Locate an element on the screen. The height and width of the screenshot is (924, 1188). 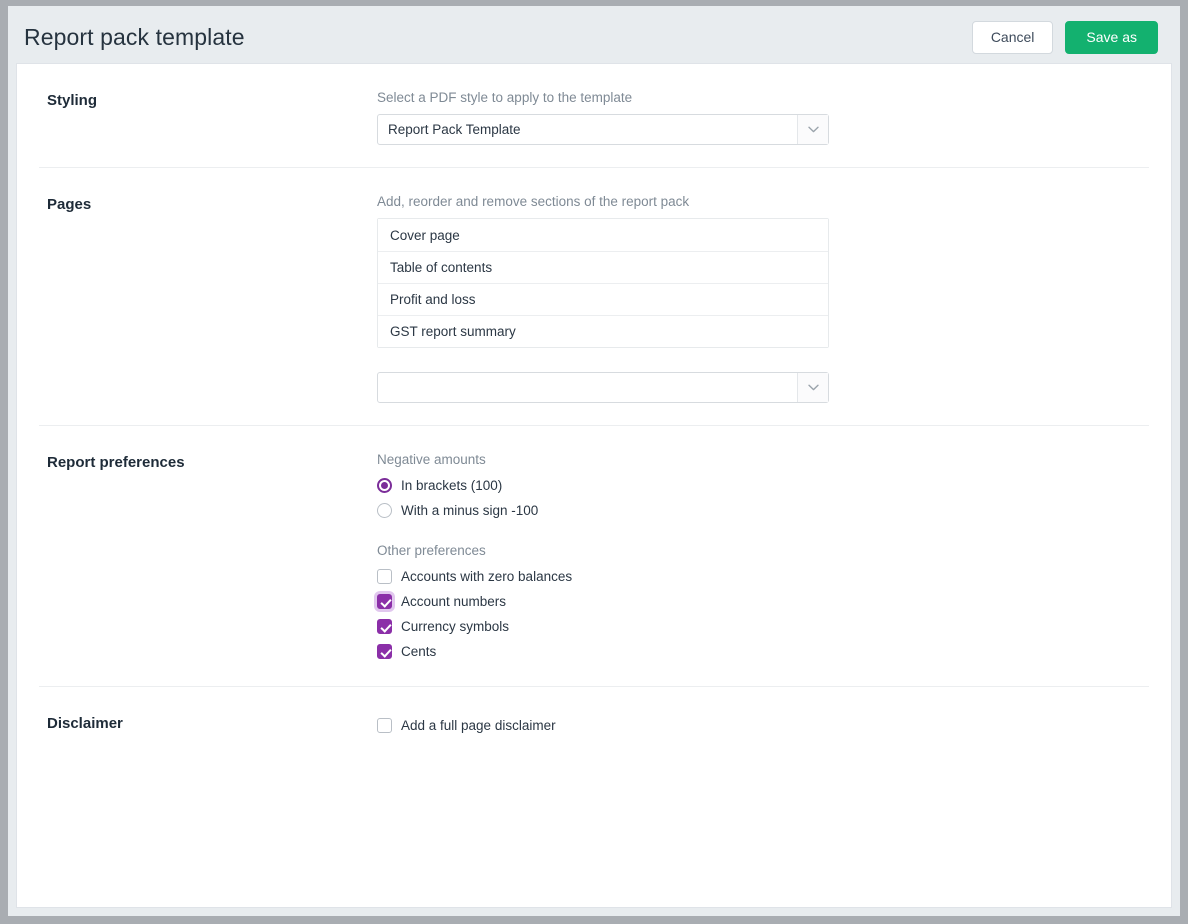
add-page-select is located at coordinates (603, 387).